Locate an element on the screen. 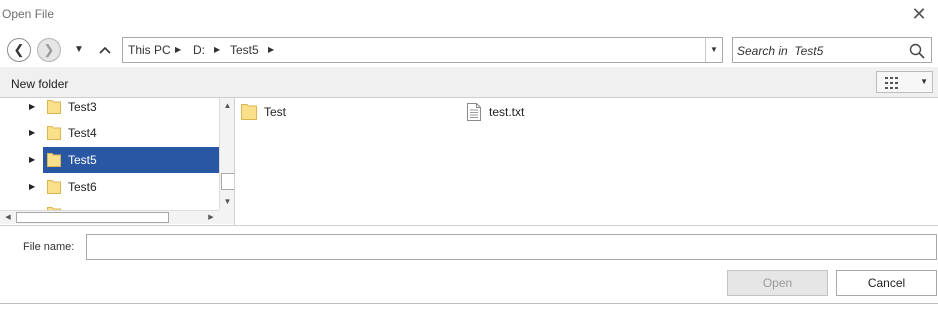 The width and height of the screenshot is (938, 324). chevron-up-icon is located at coordinates (105, 49).